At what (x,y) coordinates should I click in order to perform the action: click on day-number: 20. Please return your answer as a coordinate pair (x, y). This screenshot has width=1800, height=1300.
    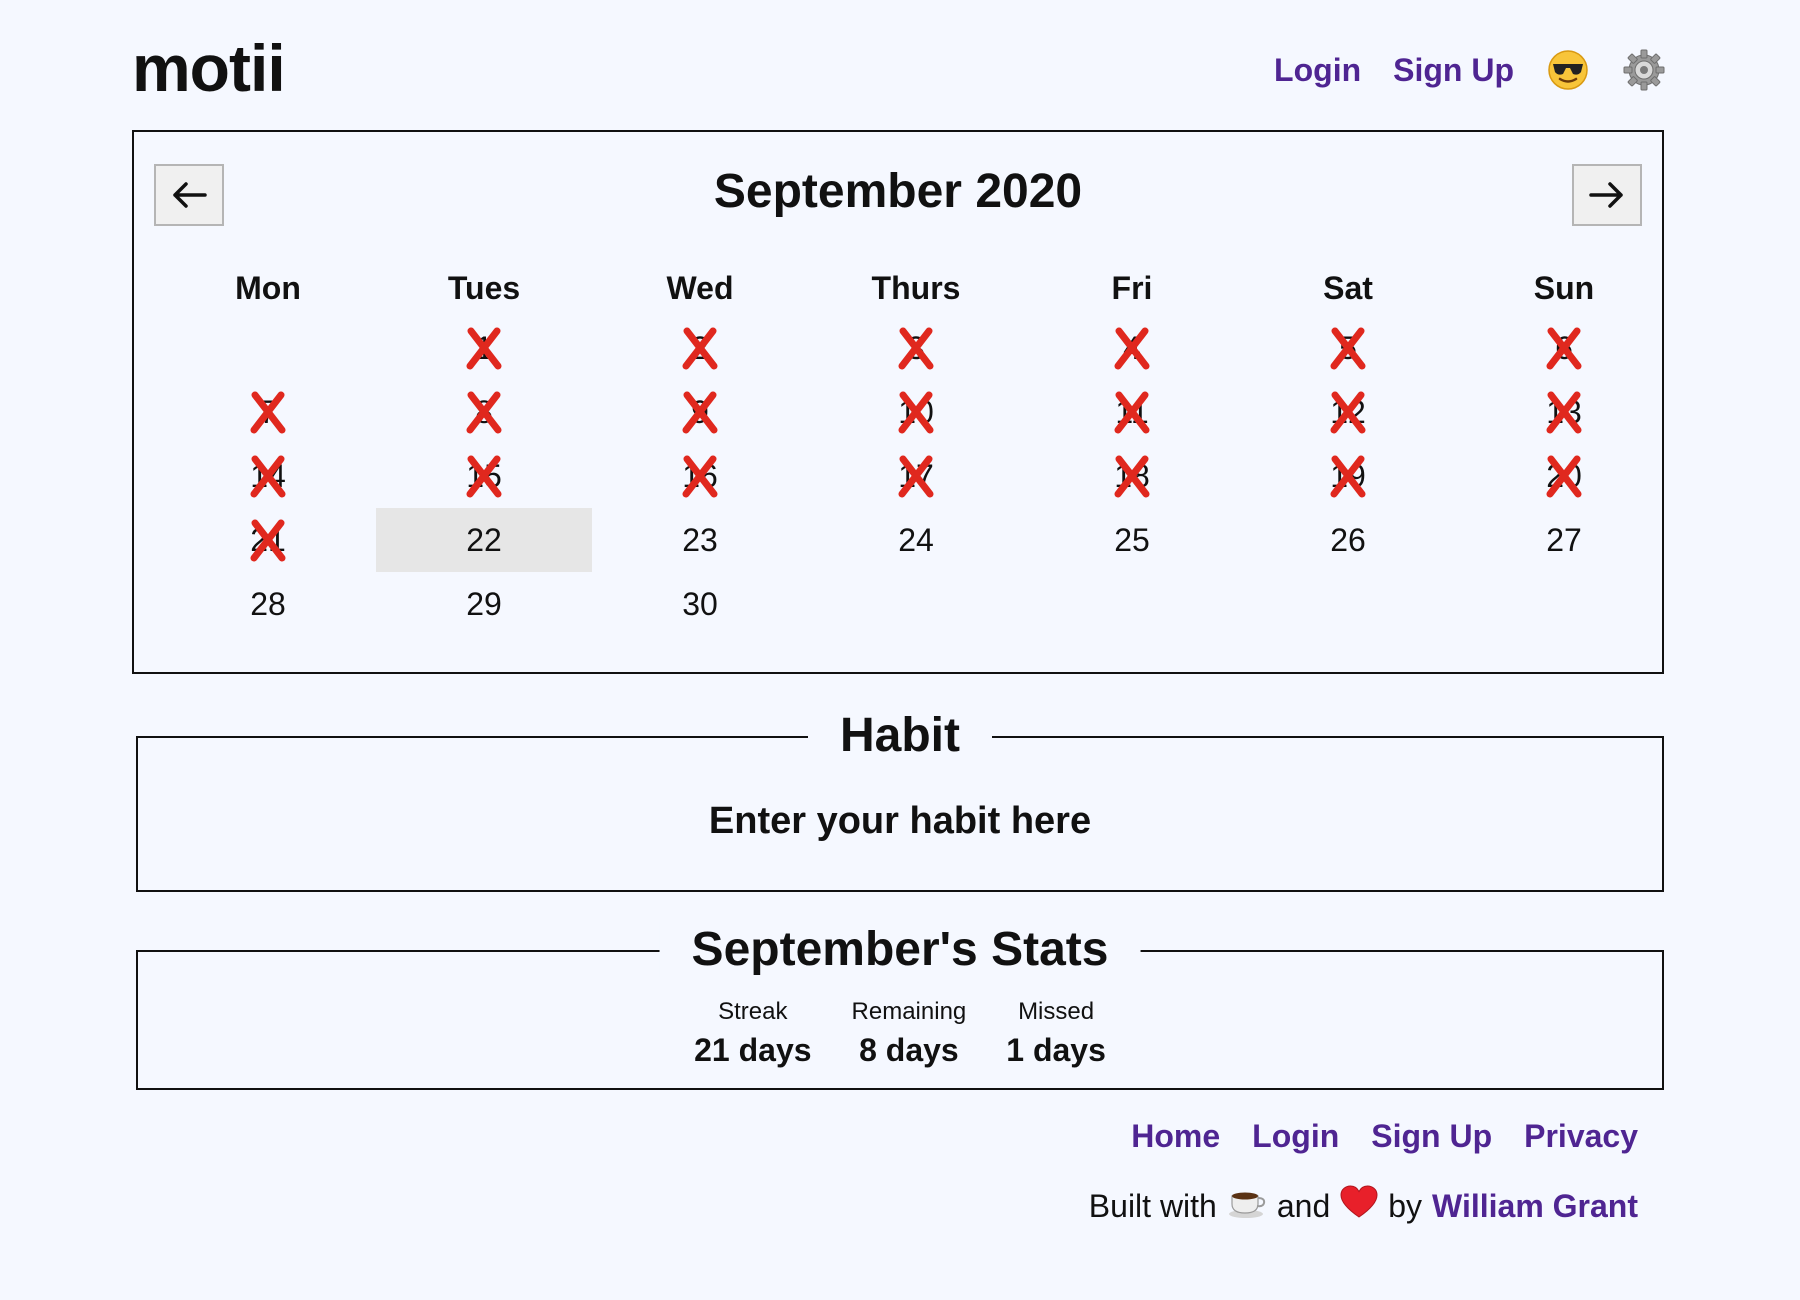
    Looking at the image, I should click on (1564, 475).